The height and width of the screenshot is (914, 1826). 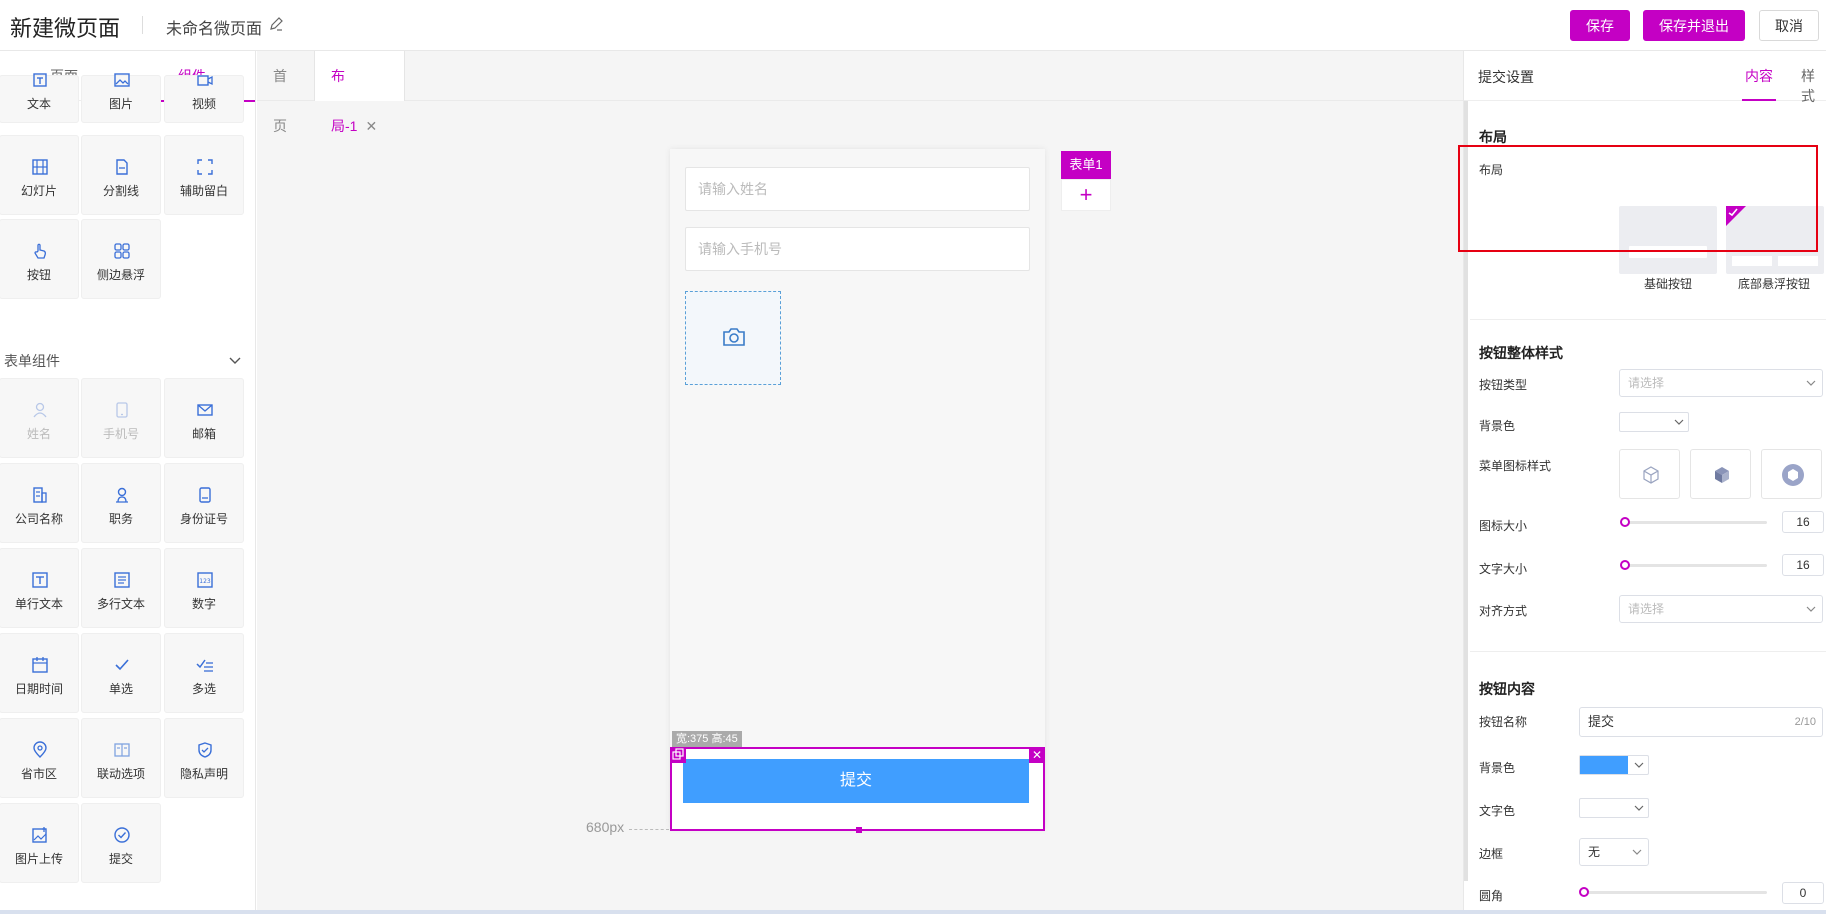 What do you see at coordinates (1614, 808) in the screenshot?
I see `text-color-picker` at bounding box center [1614, 808].